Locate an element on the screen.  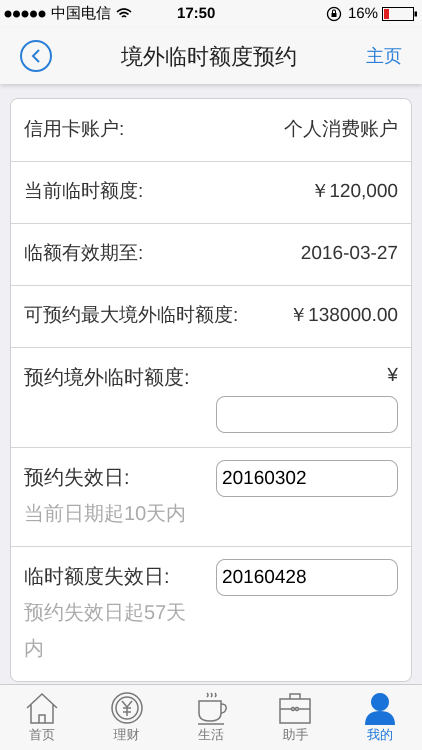
input-field: 20160302 is located at coordinates (307, 478).